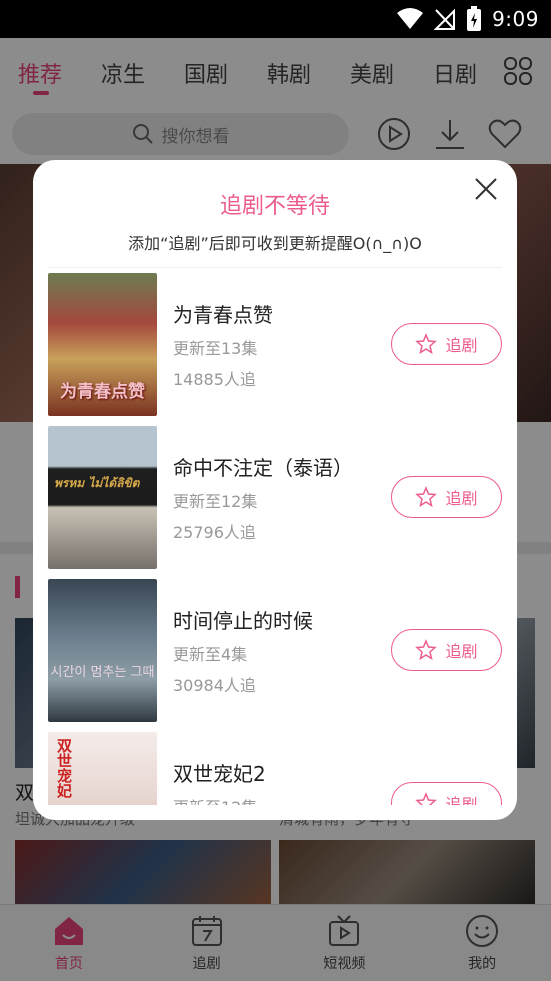 Image resolution: width=551 pixels, height=981 pixels. I want to click on drama-name: 为青春点赞, so click(223, 313).